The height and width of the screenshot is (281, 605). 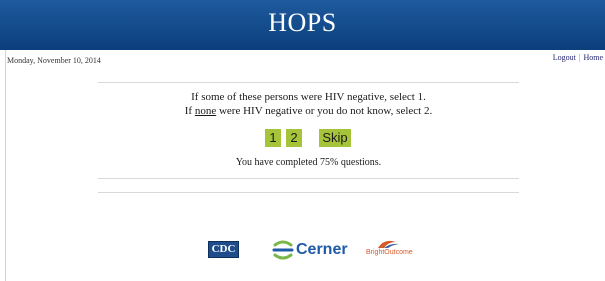 I want to click on progress-text: You have completed 75% questions., so click(x=308, y=162).